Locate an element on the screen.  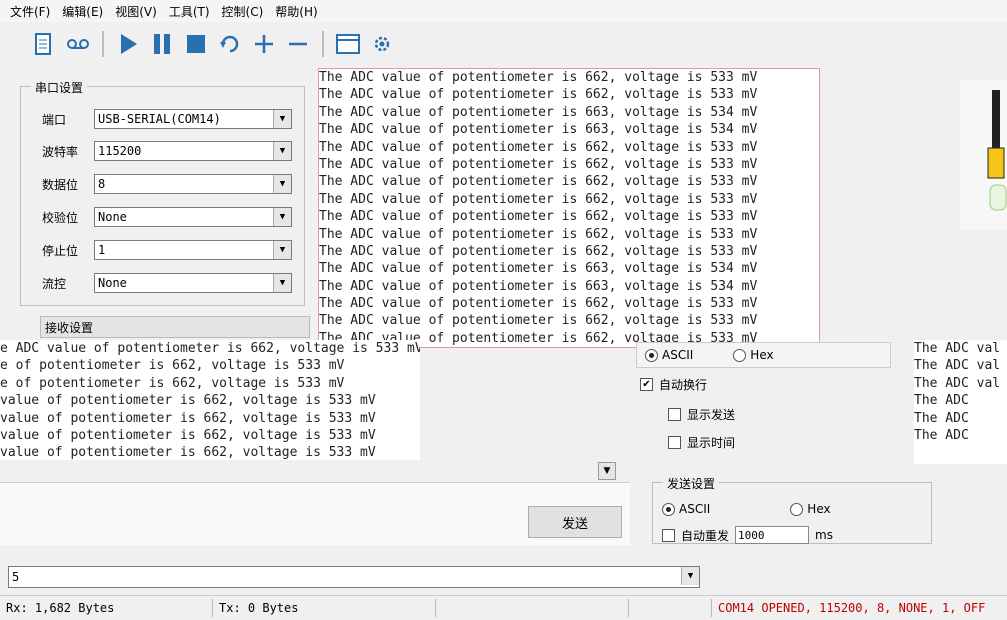
send-input: 5 ▼ is located at coordinates (354, 577).